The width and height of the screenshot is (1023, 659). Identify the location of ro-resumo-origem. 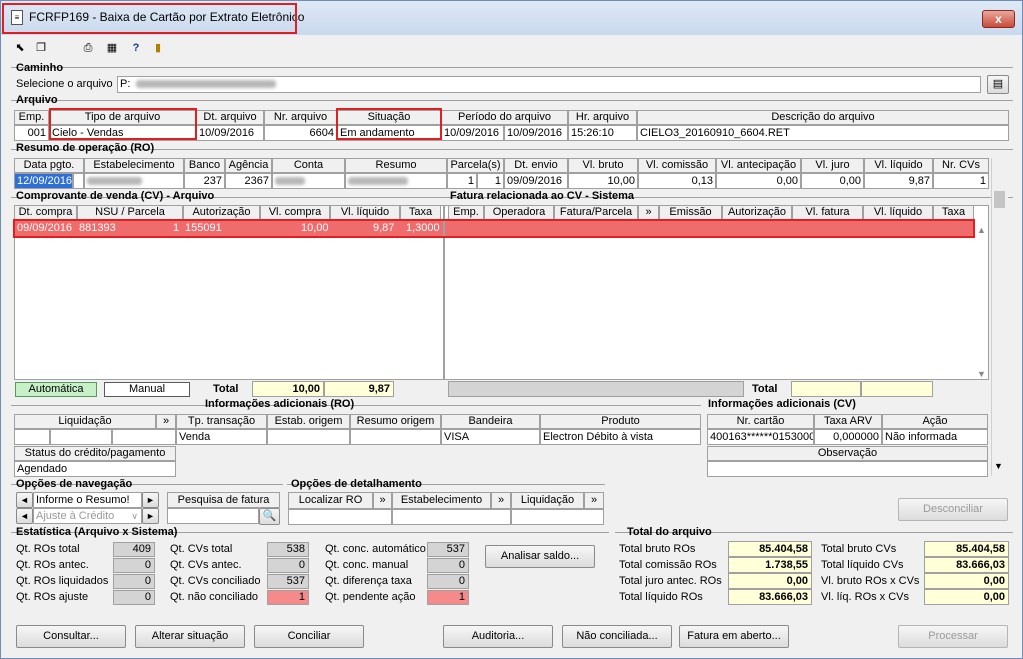
(395, 437).